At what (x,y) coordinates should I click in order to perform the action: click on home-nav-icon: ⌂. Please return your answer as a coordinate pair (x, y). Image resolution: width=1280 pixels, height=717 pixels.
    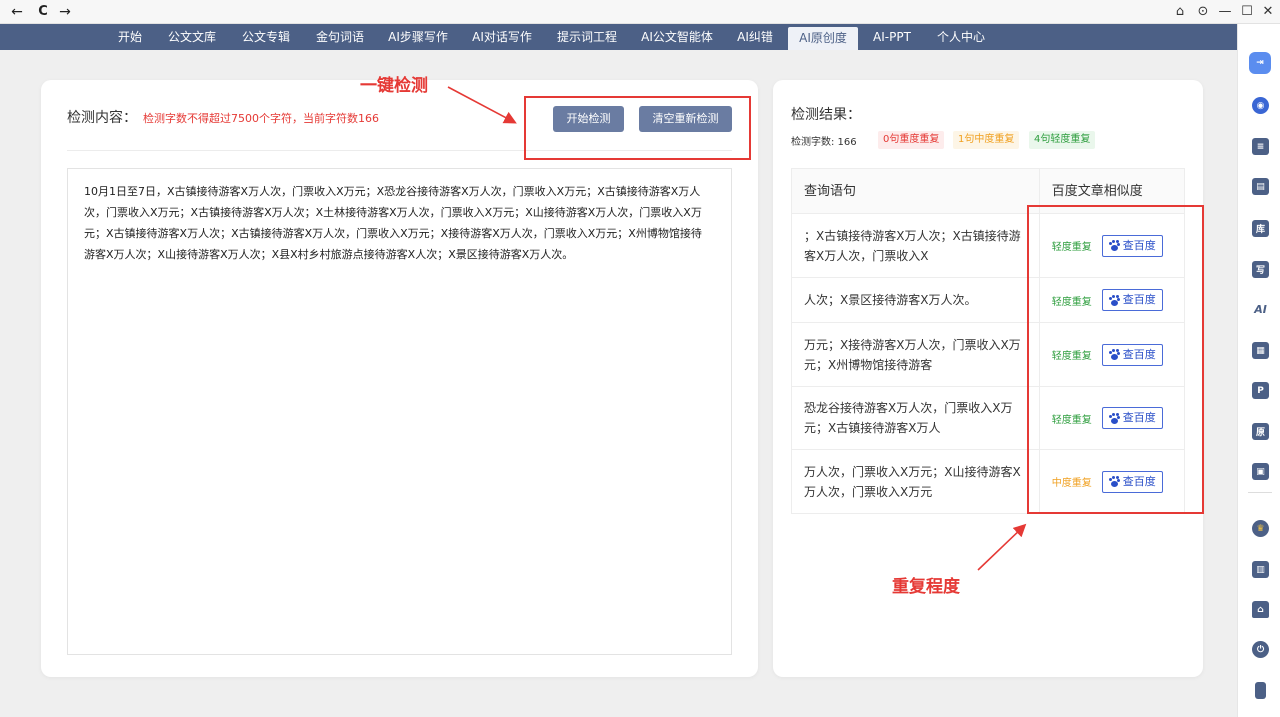
    Looking at the image, I should click on (1260, 609).